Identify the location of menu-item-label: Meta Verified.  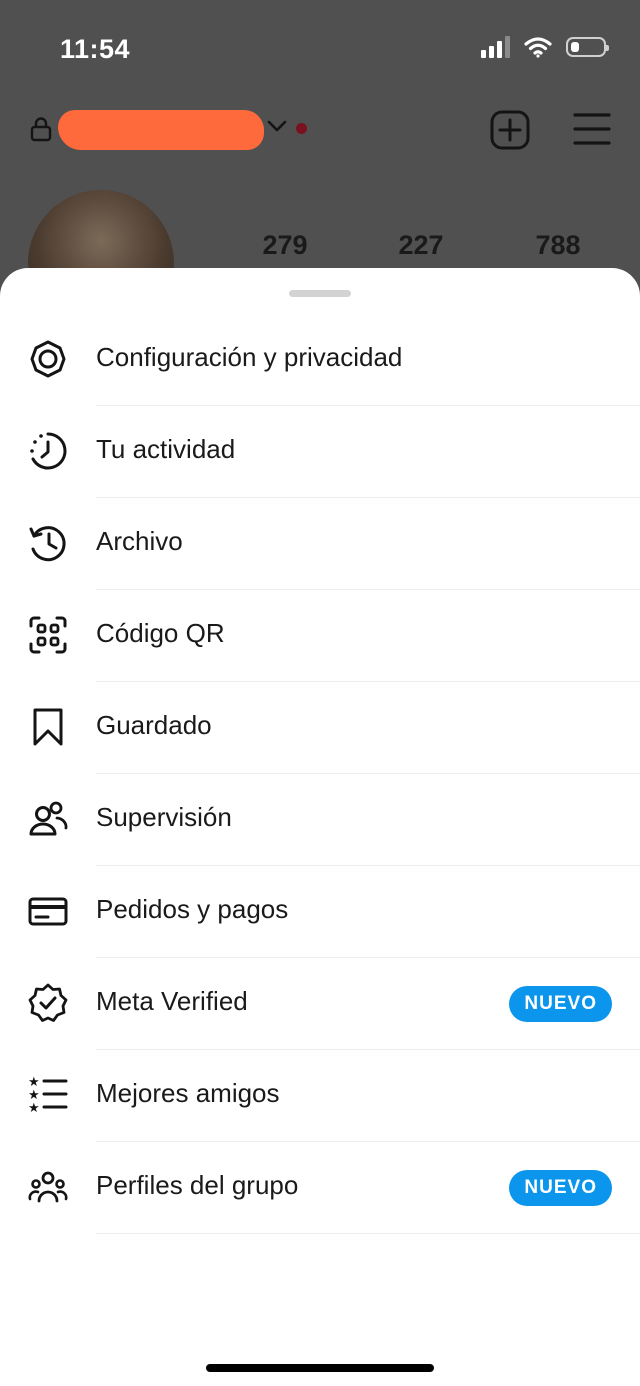
(172, 1001).